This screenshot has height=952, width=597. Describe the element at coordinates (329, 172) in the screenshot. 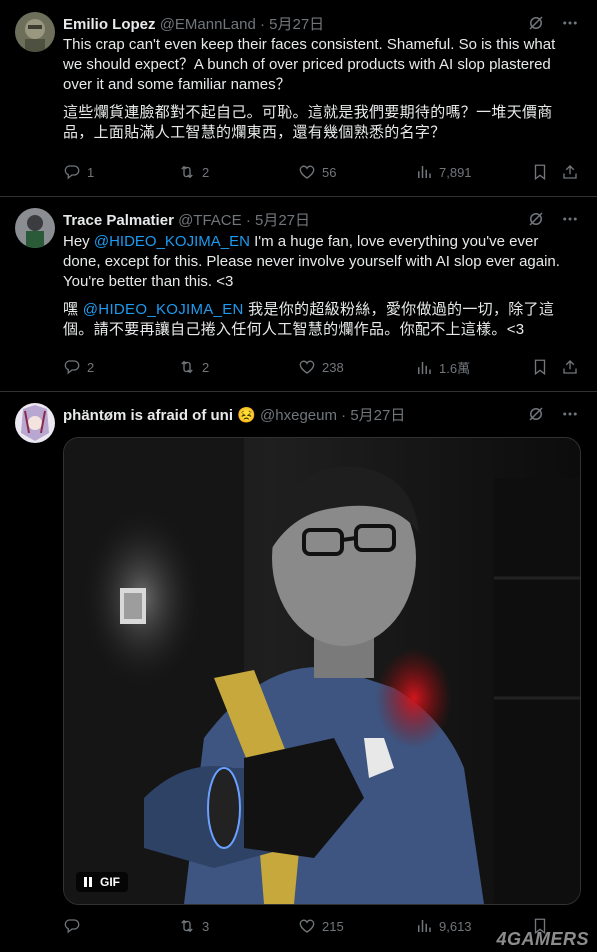

I see `like-count: 56` at that location.